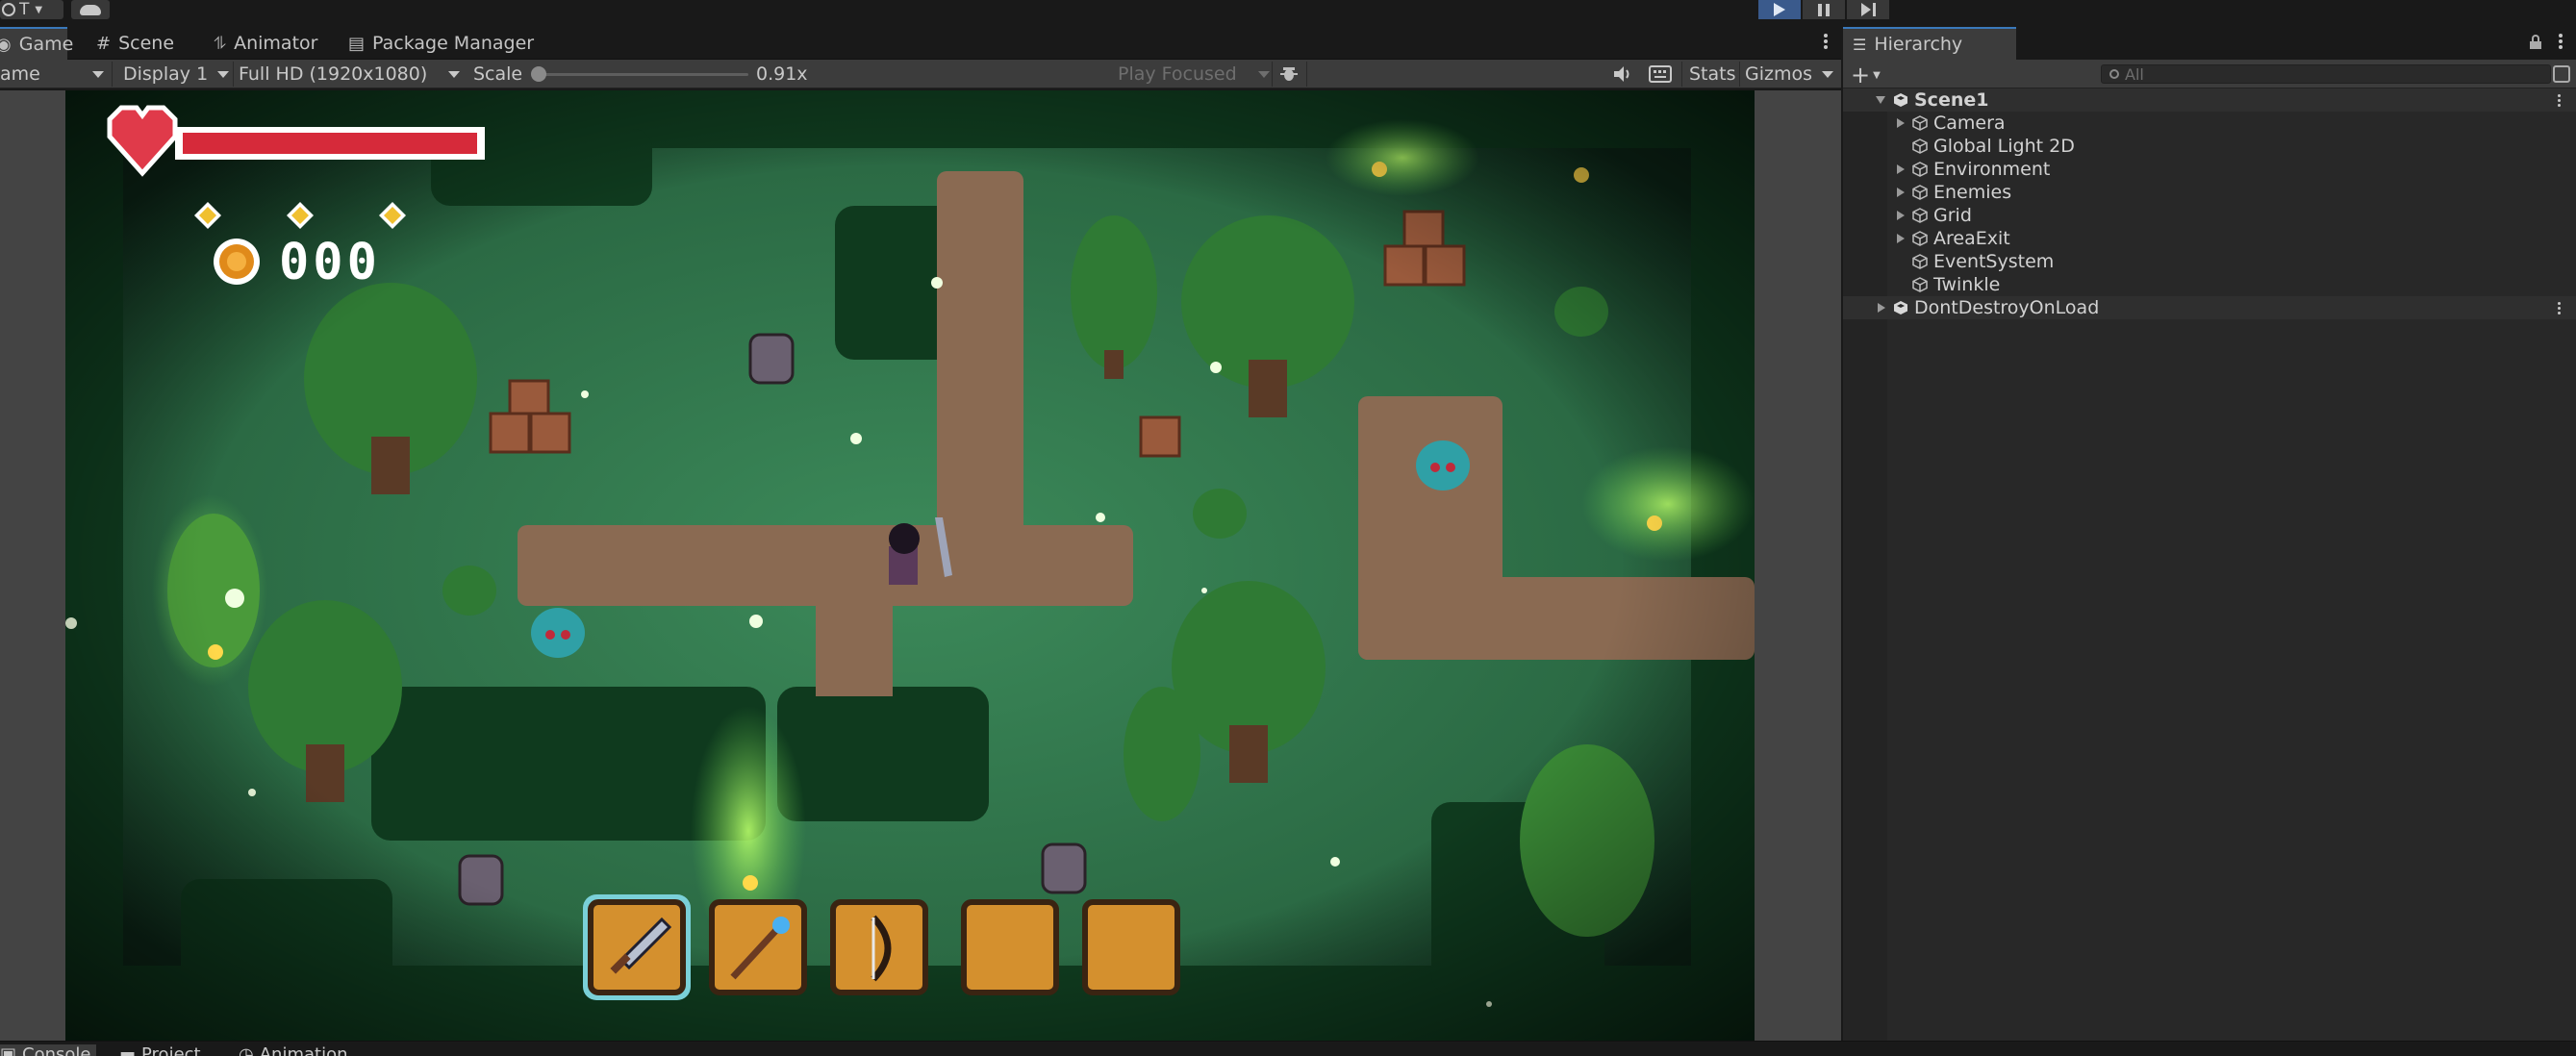  I want to click on plus-icon: +, so click(1861, 75).